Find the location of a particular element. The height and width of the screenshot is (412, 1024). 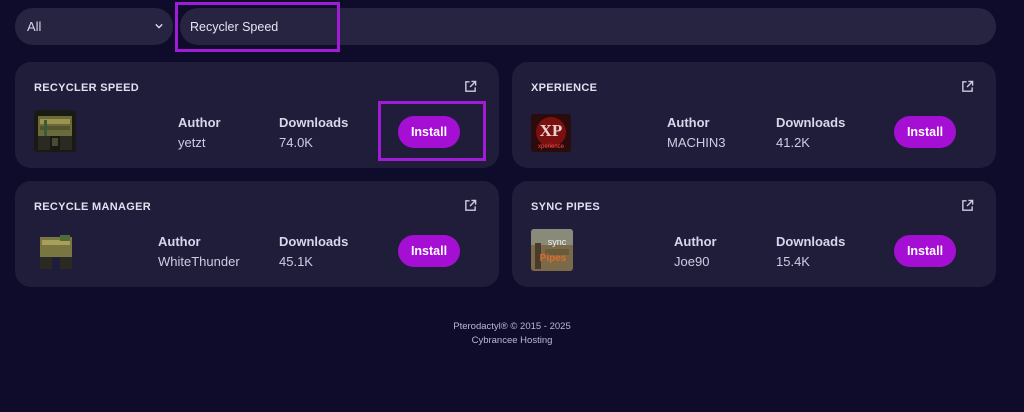

svg-text: Pipes is located at coordinates (553, 258).